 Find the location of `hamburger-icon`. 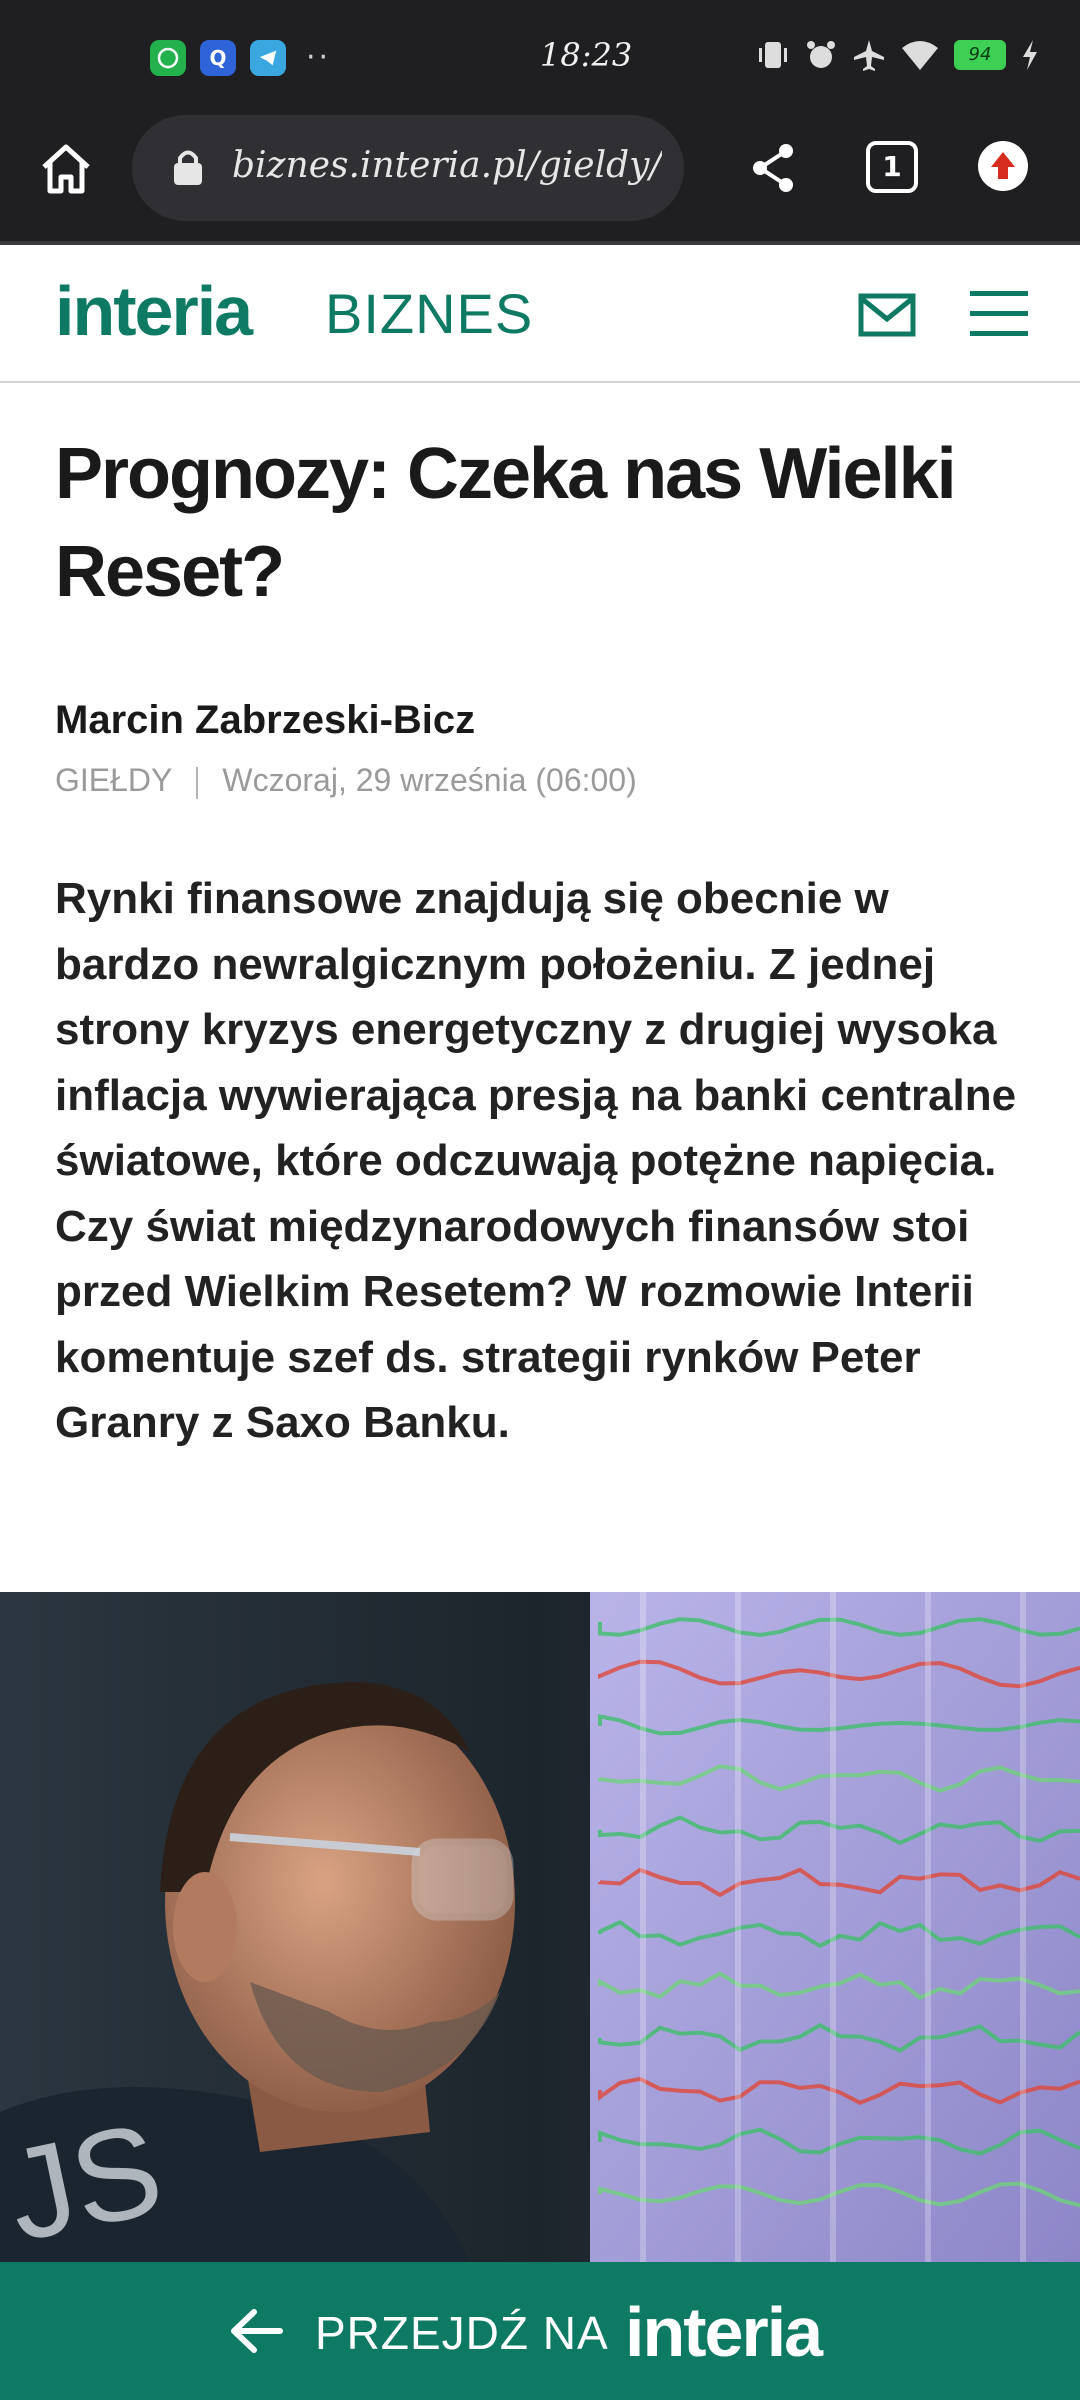

hamburger-icon is located at coordinates (999, 313).